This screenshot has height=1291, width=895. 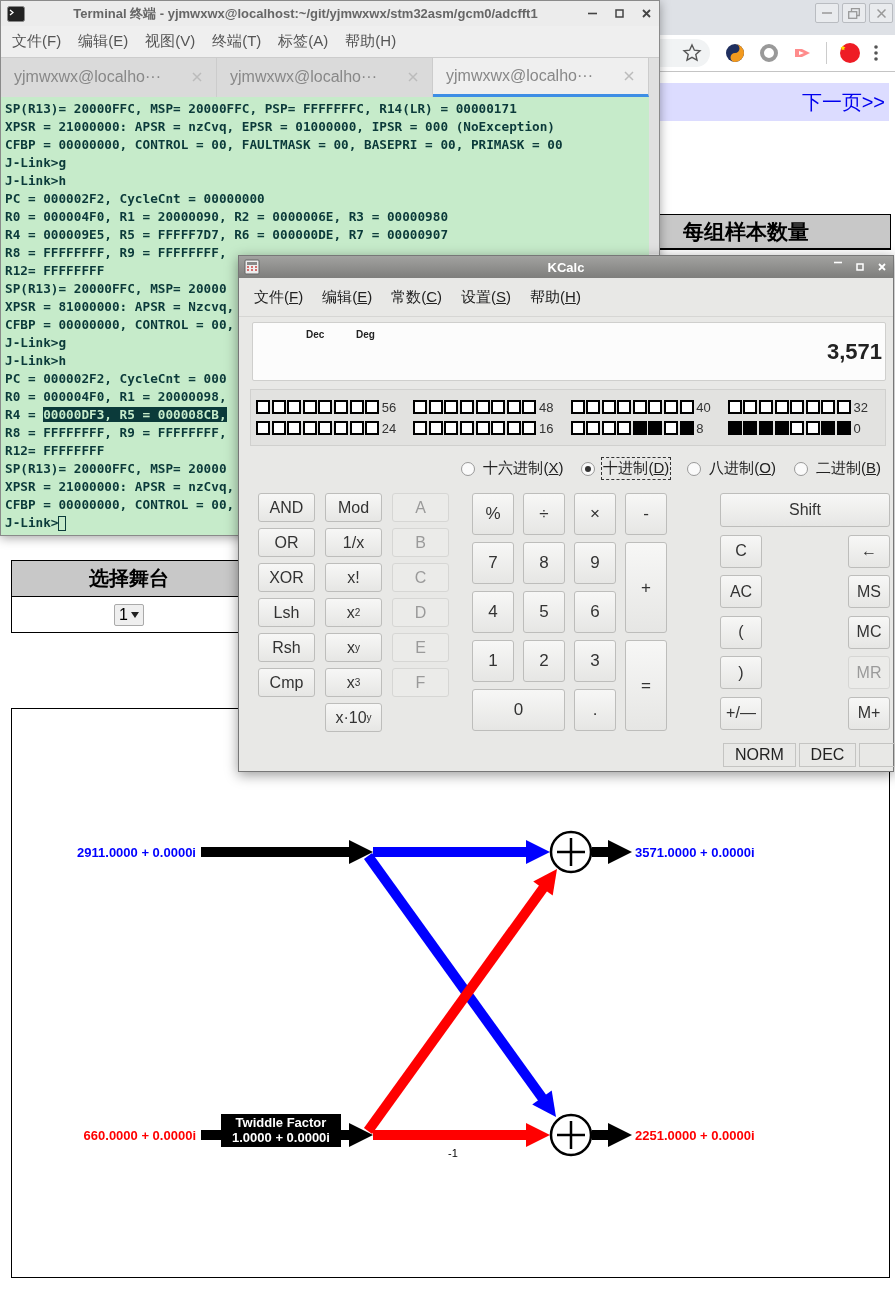 I want to click on calculator-key: Mod, so click(x=353, y=507).